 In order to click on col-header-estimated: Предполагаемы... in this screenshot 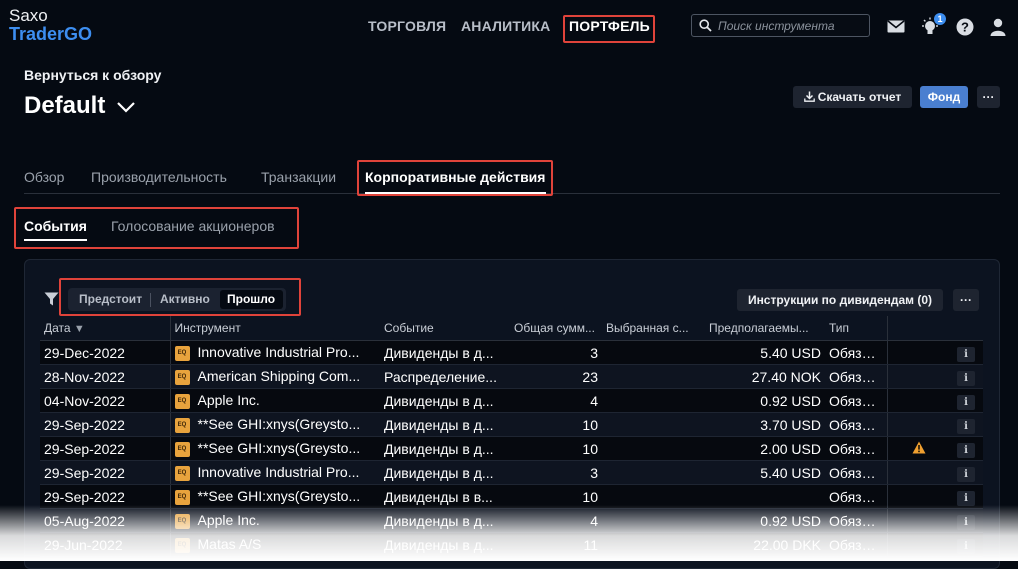, I will do `click(765, 328)`.